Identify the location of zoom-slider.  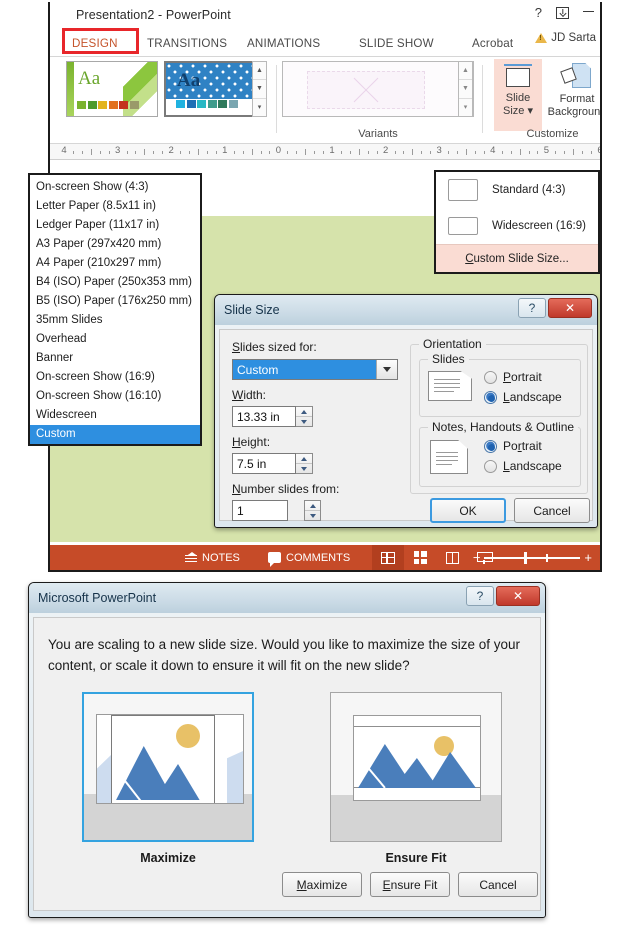
(532, 557).